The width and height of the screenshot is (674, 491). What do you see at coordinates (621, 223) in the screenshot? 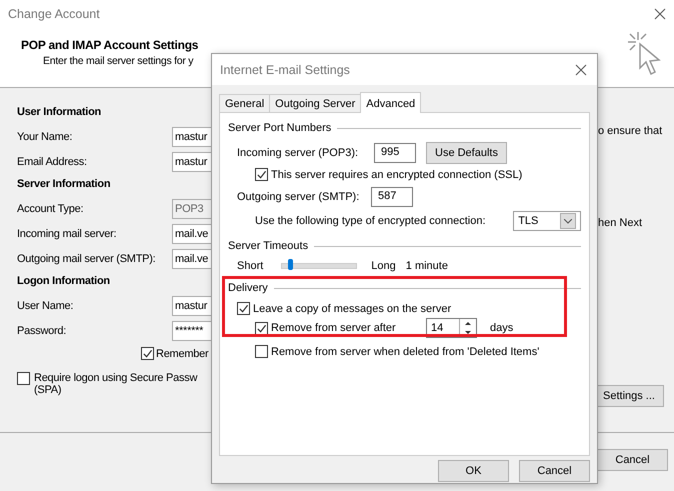
I see `instruction-text: hen Next` at bounding box center [621, 223].